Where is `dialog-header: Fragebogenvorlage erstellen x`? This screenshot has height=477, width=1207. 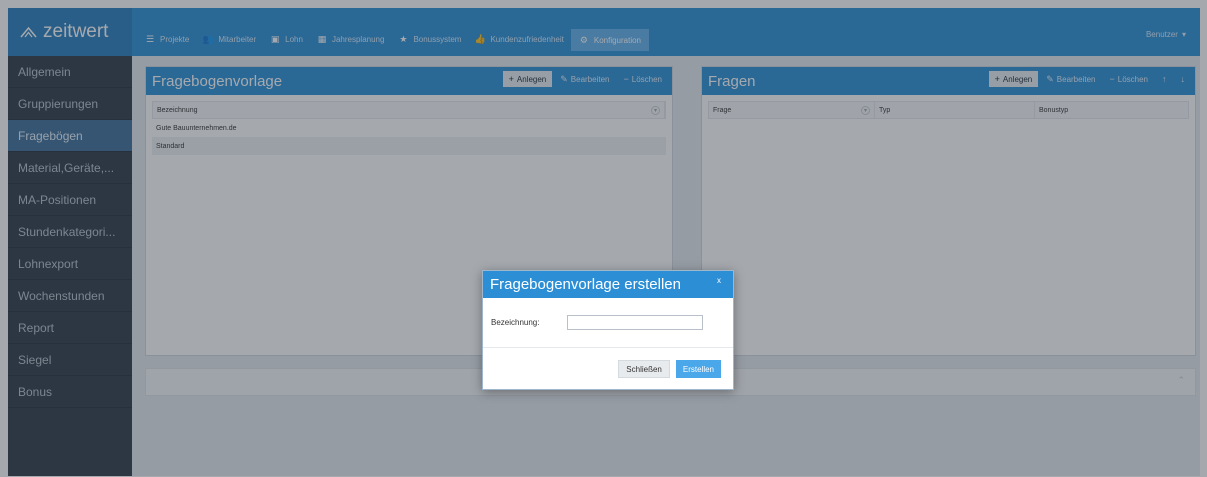 dialog-header: Fragebogenvorlage erstellen x is located at coordinates (608, 284).